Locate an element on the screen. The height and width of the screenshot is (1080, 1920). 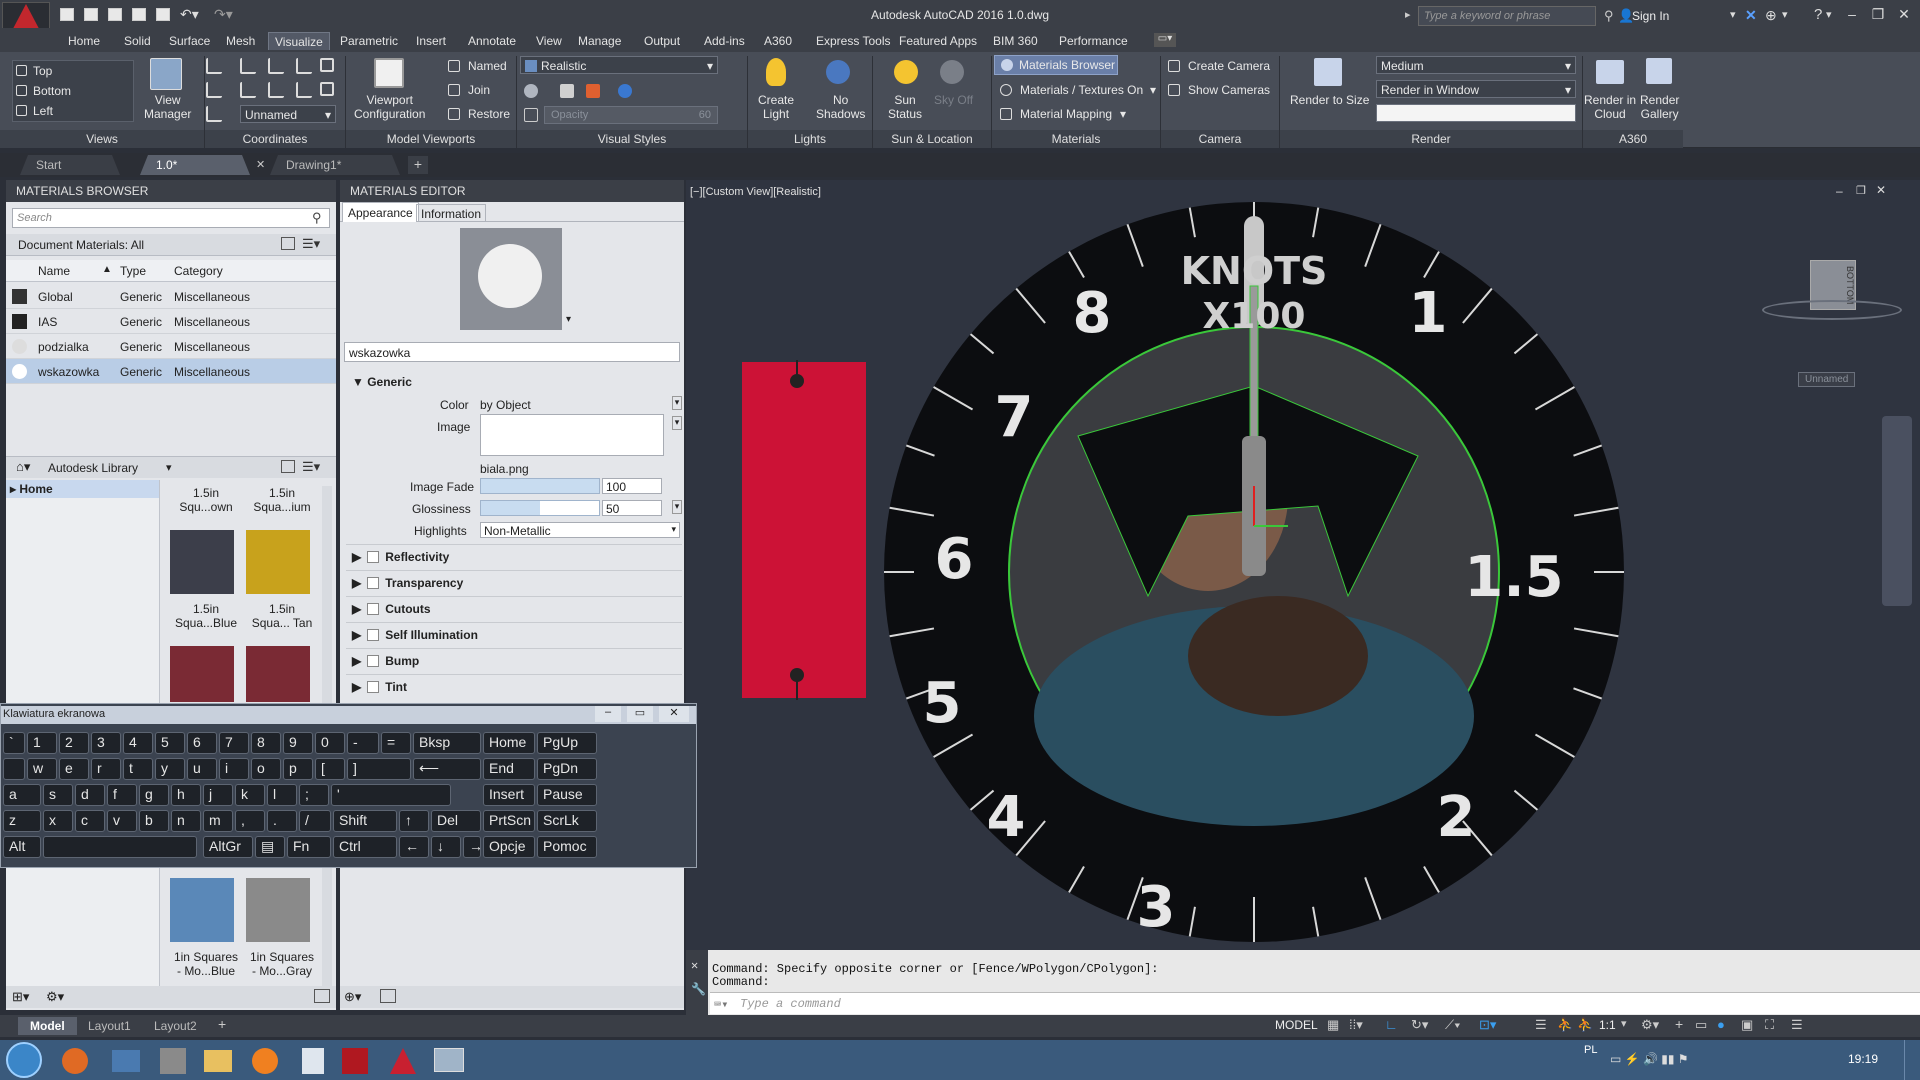
table-row: Global Generic Miscellaneous is located at coordinates (171, 296).